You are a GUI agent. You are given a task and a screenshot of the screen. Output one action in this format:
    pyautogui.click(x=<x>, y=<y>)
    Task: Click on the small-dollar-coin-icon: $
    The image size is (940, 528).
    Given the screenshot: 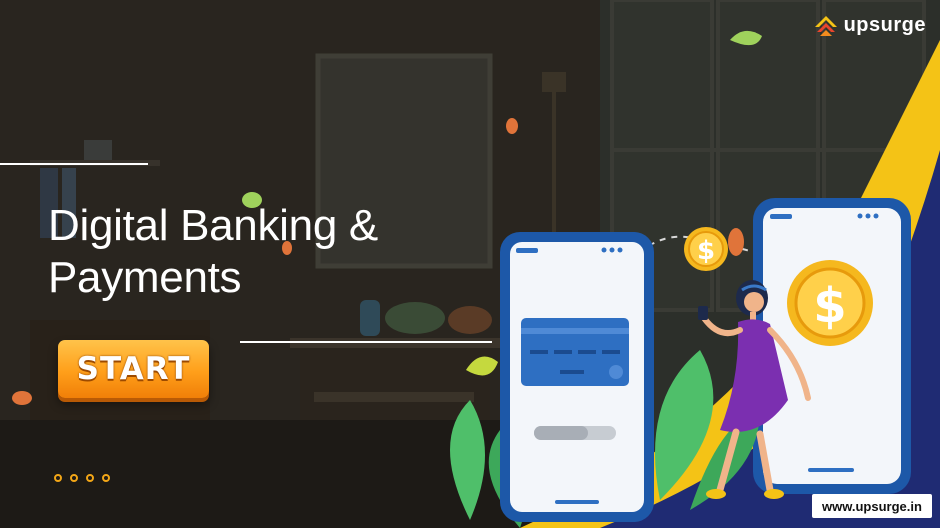 What is the action you would take?
    pyautogui.click(x=706, y=249)
    